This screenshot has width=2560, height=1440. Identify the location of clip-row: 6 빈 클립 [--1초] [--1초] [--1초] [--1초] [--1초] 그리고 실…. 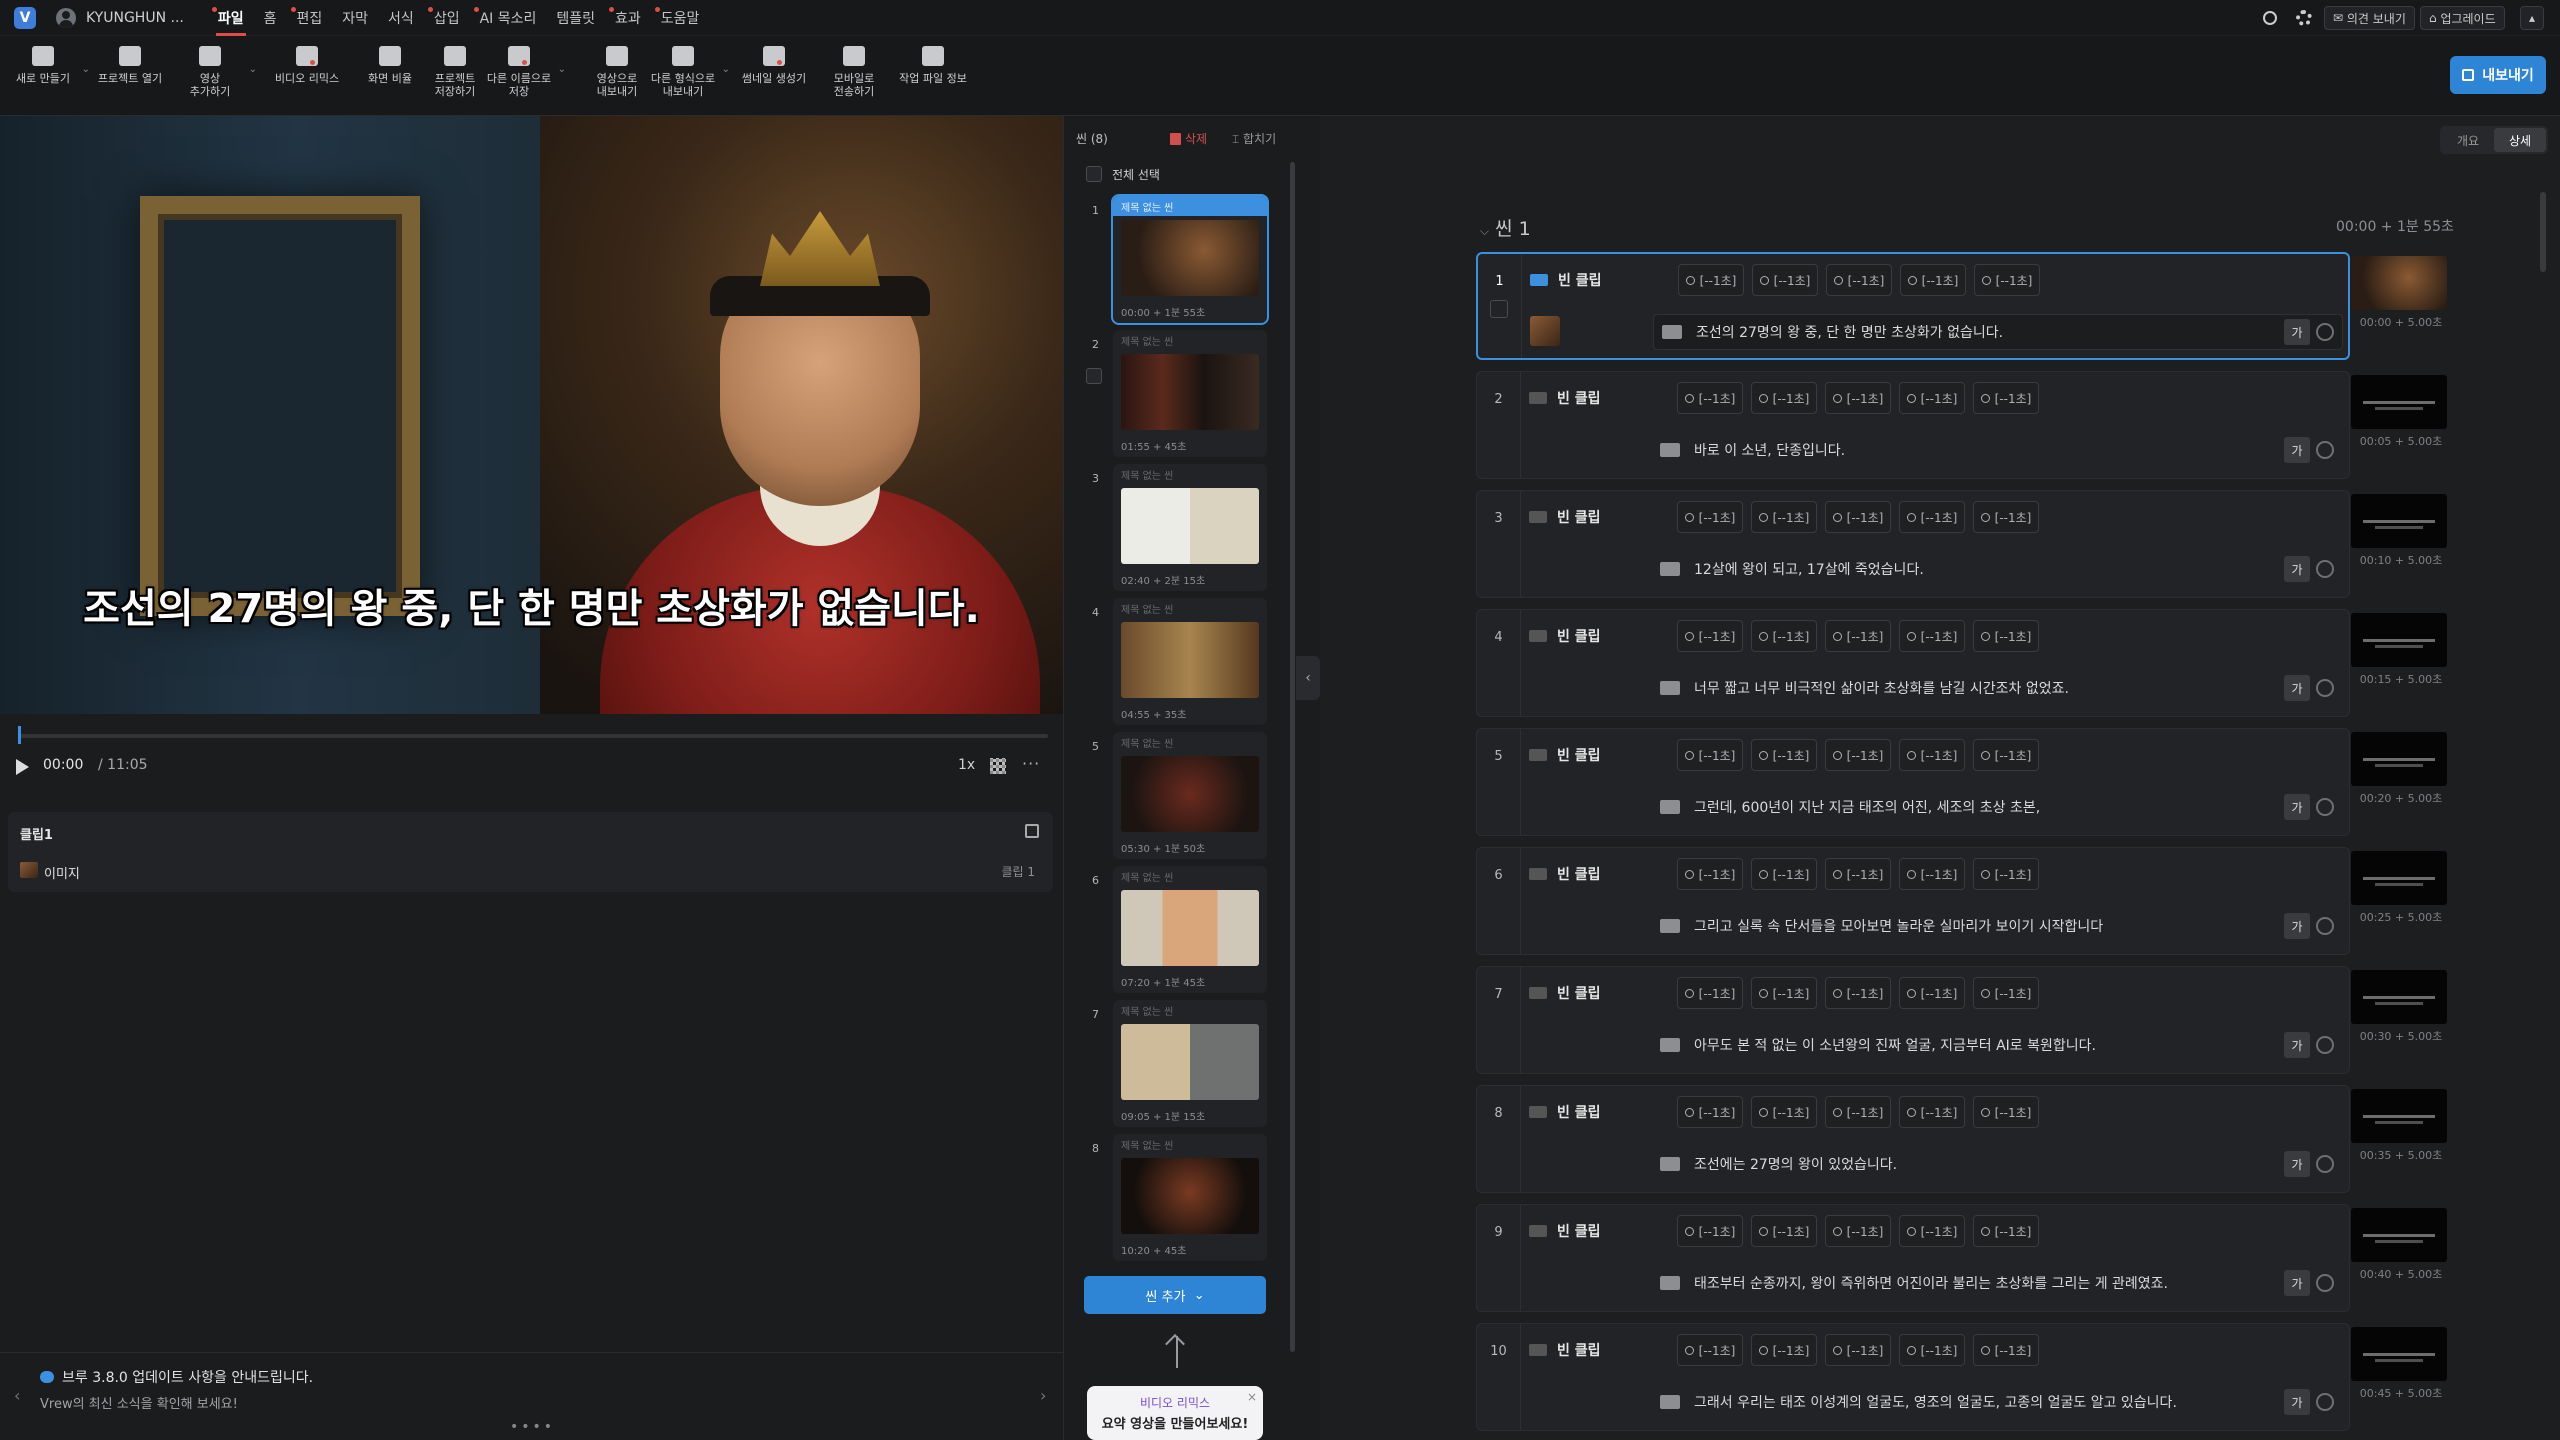
(1913, 901).